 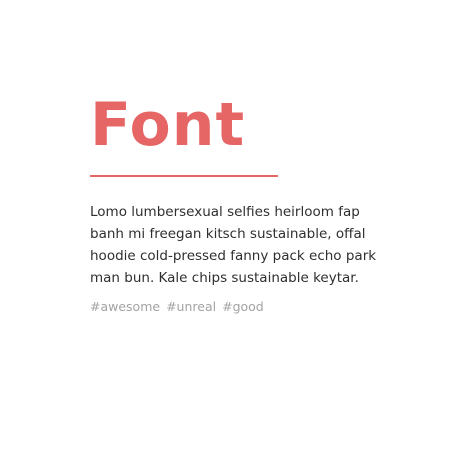 I want to click on tag-good: #good, so click(x=243, y=306).